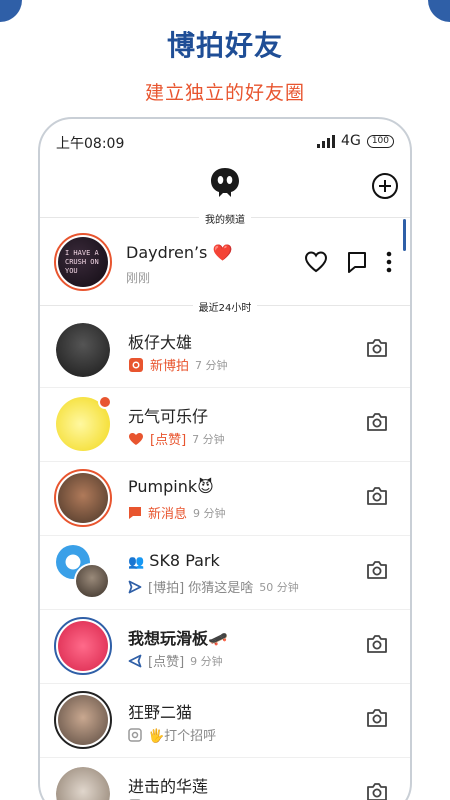 The width and height of the screenshot is (450, 800). Describe the element at coordinates (136, 562) in the screenshot. I see `group-icon: 👥` at that location.